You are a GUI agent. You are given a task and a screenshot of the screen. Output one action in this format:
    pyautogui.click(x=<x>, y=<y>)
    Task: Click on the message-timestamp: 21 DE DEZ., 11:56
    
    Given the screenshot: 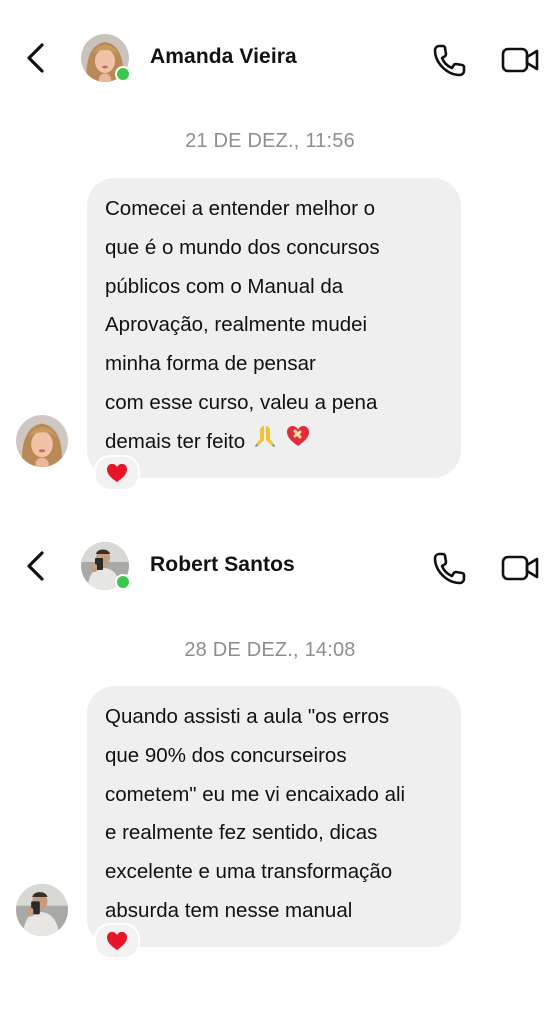 What is the action you would take?
    pyautogui.click(x=270, y=141)
    